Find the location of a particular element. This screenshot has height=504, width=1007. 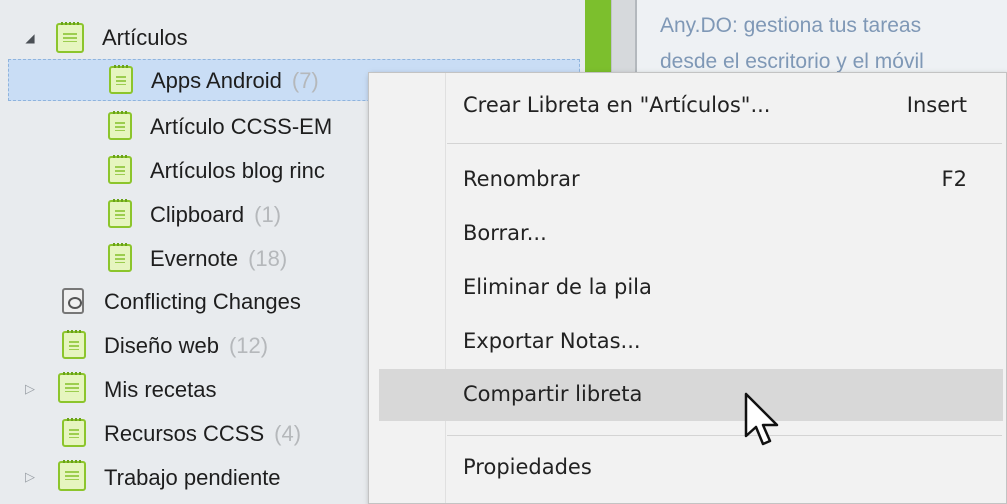

tree-item-label: Evernote (18) is located at coordinates (219, 258).